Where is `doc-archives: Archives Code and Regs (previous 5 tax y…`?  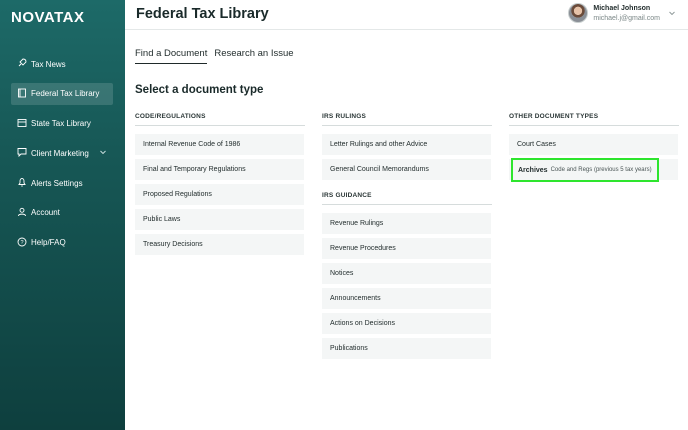
doc-archives: Archives Code and Regs (previous 5 tax y… is located at coordinates (585, 170).